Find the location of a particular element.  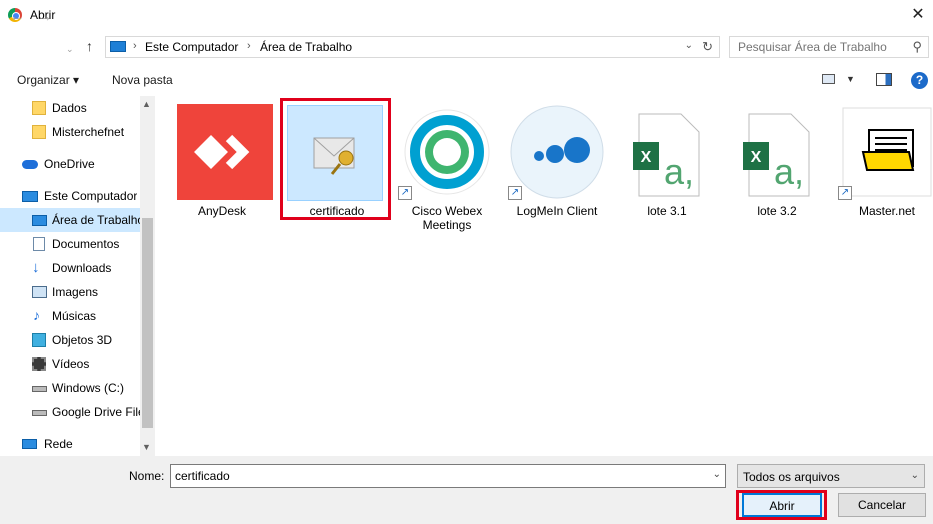

view-dropdown-icon: ▼ is located at coordinates (850, 79).